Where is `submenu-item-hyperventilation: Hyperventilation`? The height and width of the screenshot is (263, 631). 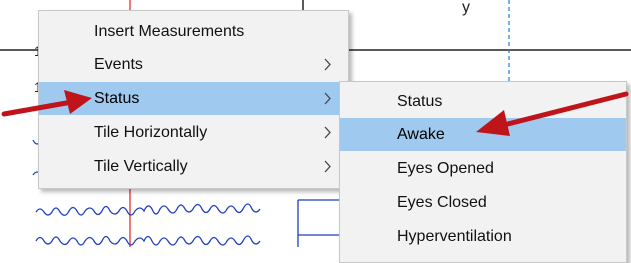
submenu-item-hyperventilation: Hyperventilation is located at coordinates (483, 236).